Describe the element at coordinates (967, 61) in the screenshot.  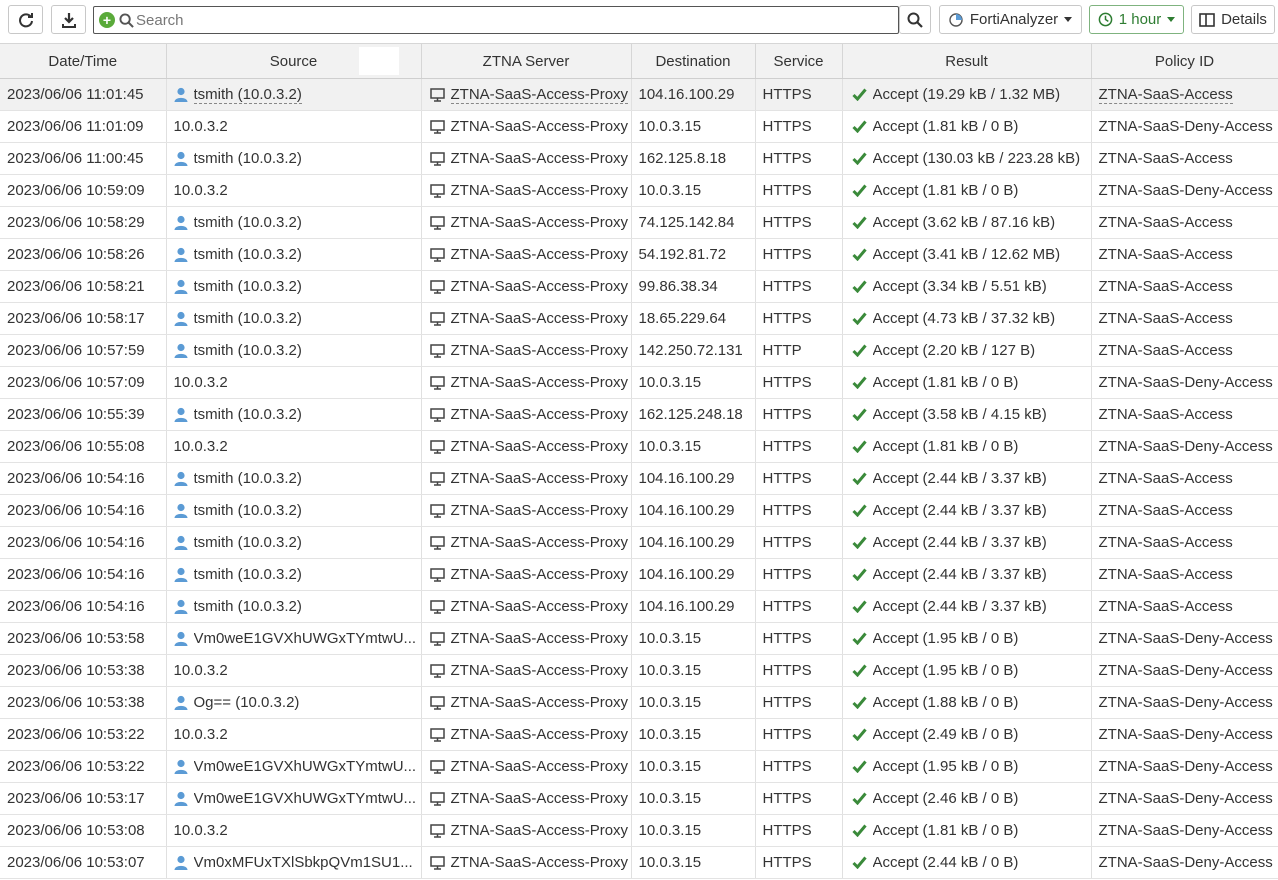
I see `column-header-result: Result` at that location.